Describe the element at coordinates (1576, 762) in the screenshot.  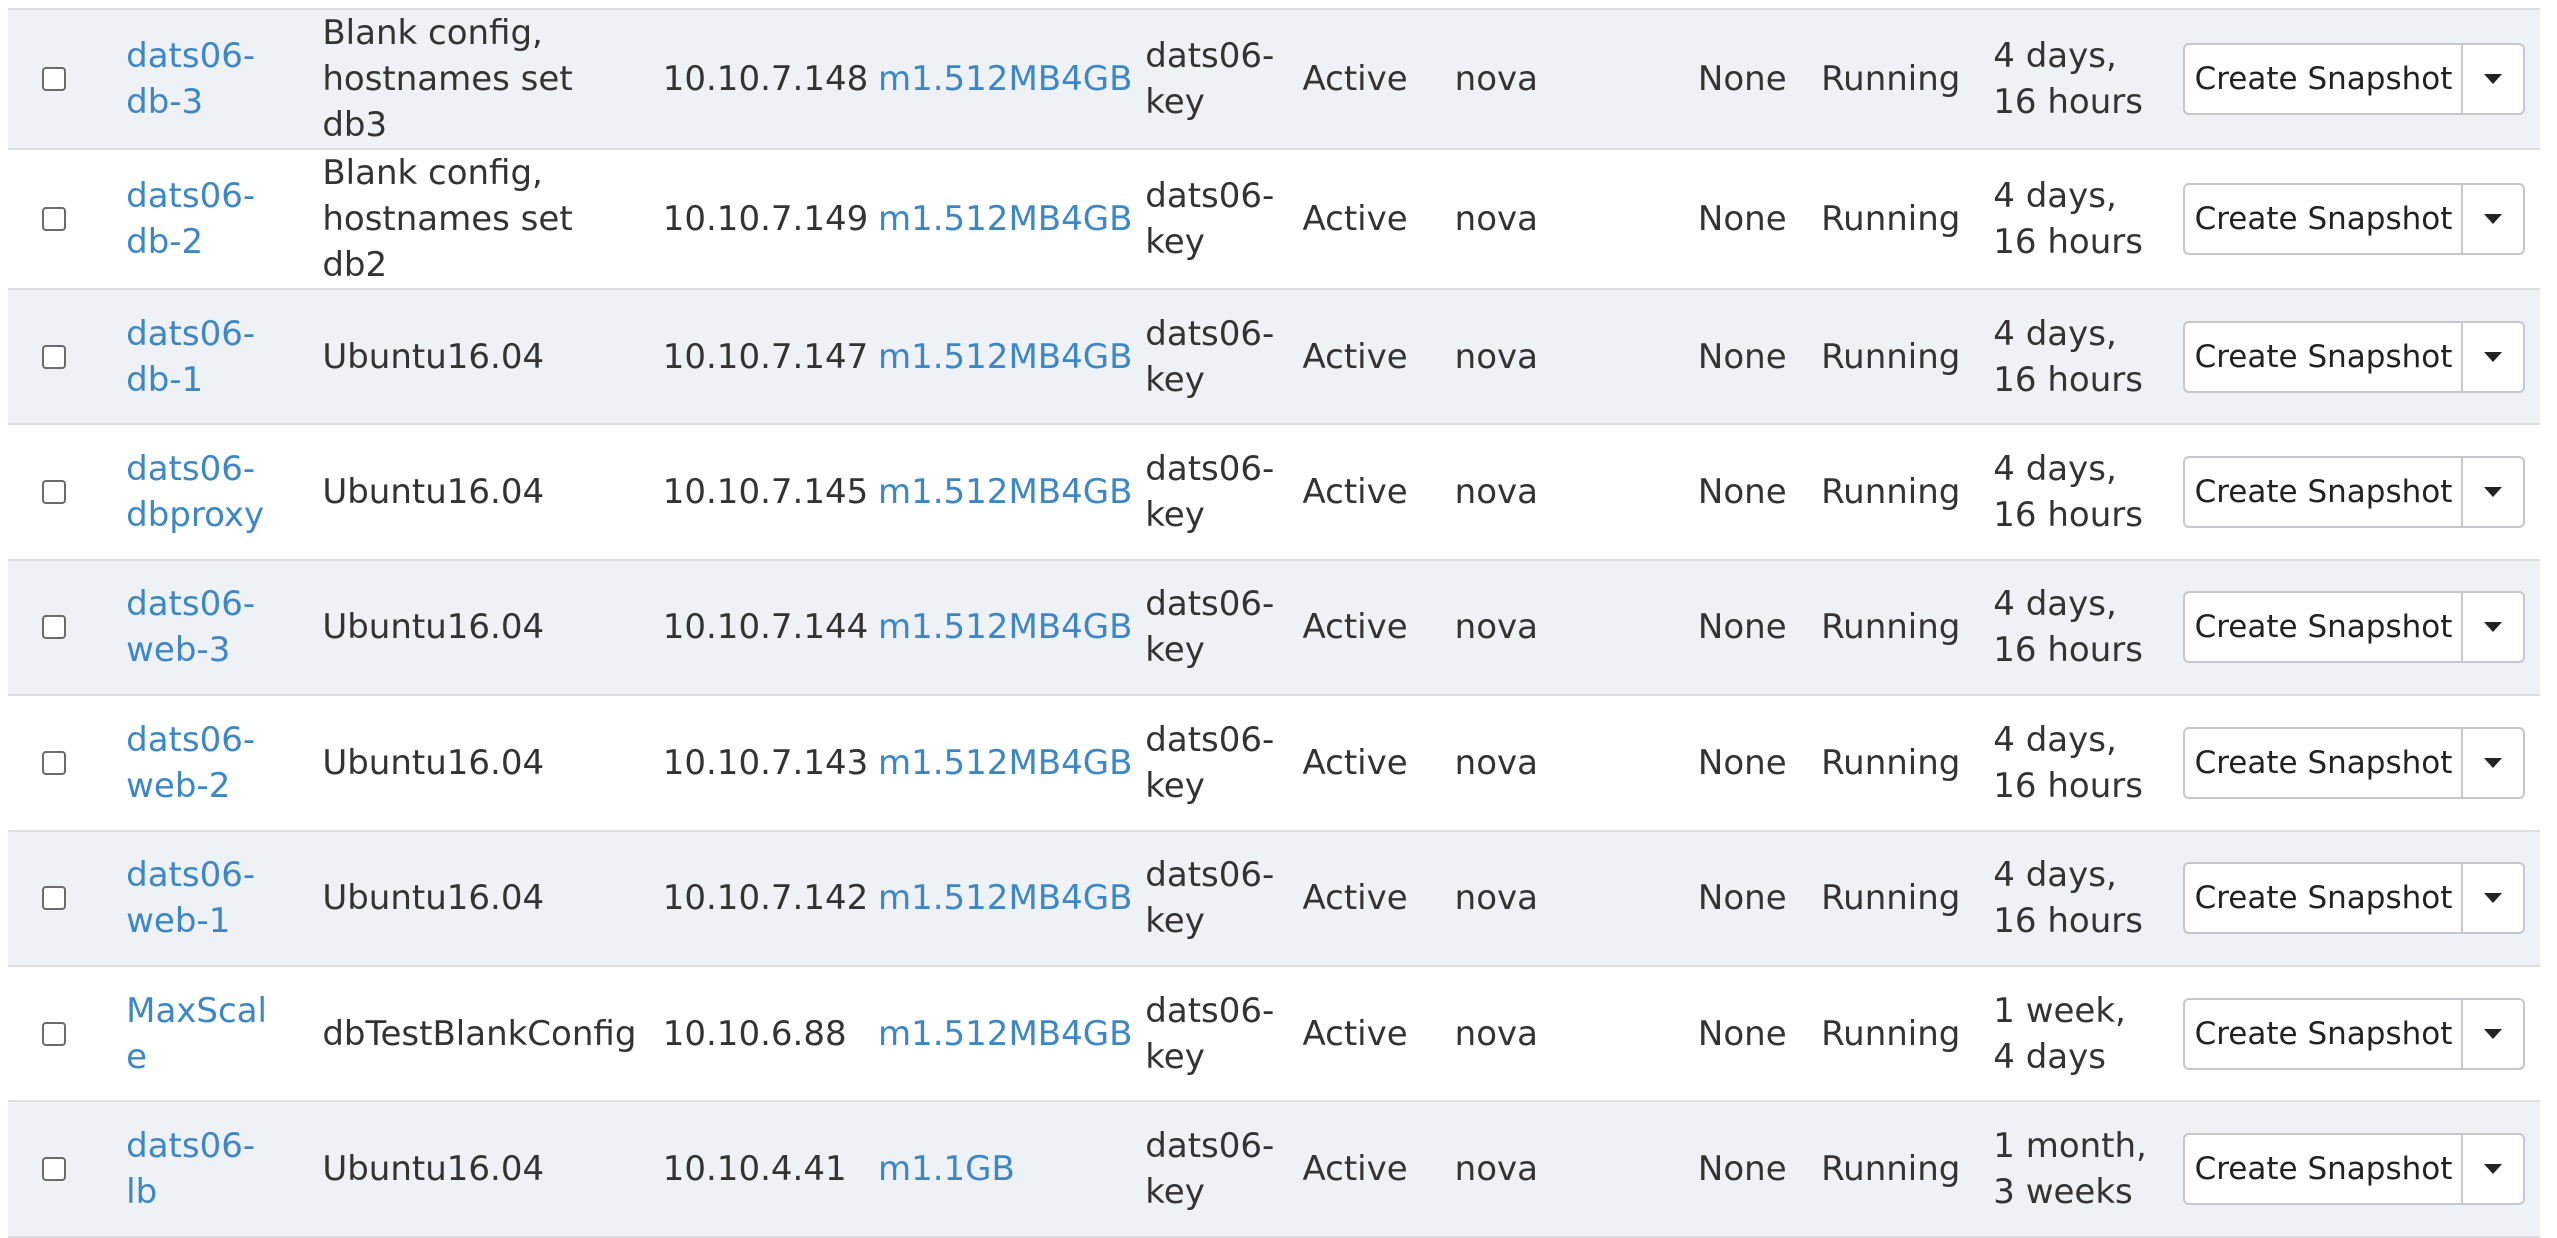
I see `availability-zone-cell: nova` at that location.